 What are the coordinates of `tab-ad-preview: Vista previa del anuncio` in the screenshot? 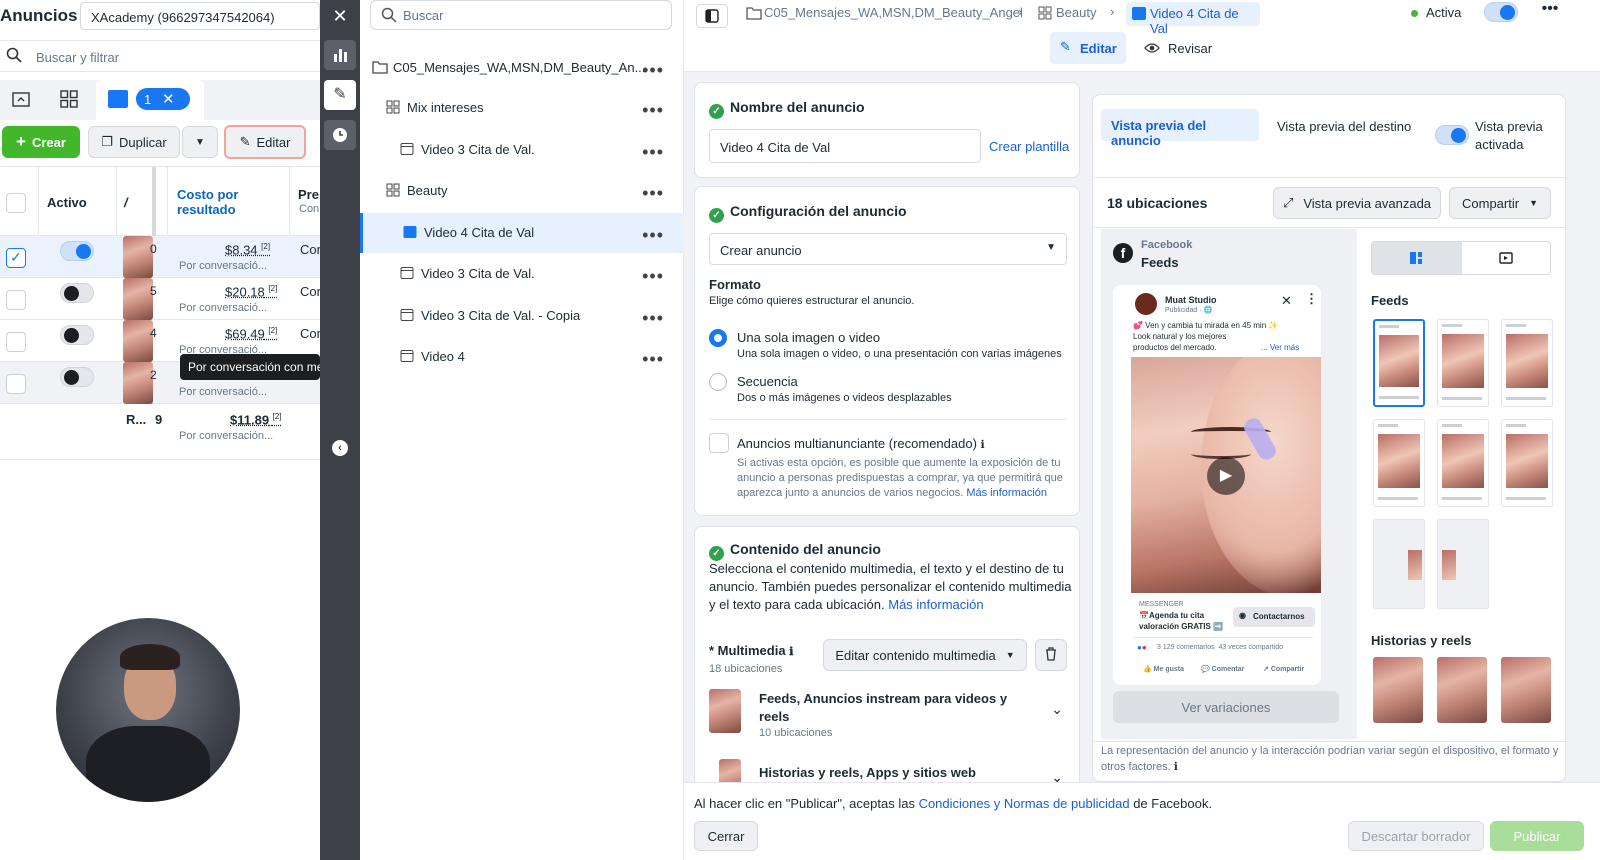 It's located at (1180, 128).